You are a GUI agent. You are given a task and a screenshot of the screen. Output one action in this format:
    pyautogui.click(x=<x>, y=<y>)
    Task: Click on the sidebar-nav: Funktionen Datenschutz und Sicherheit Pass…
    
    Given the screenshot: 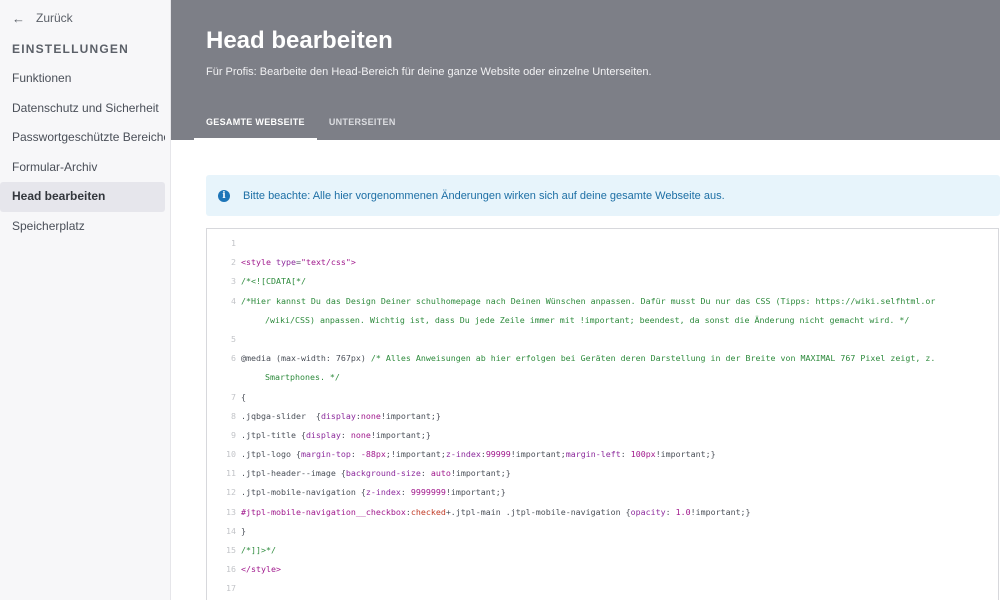 What is the action you would take?
    pyautogui.click(x=85, y=152)
    